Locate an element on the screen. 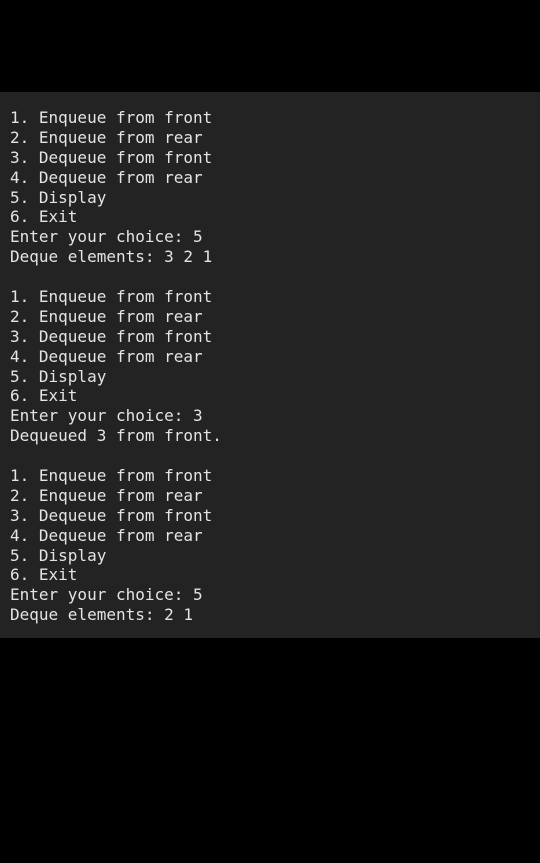 This screenshot has width=540, height=863. result-line: Deque elements: 3 2 1 is located at coordinates (111, 257).